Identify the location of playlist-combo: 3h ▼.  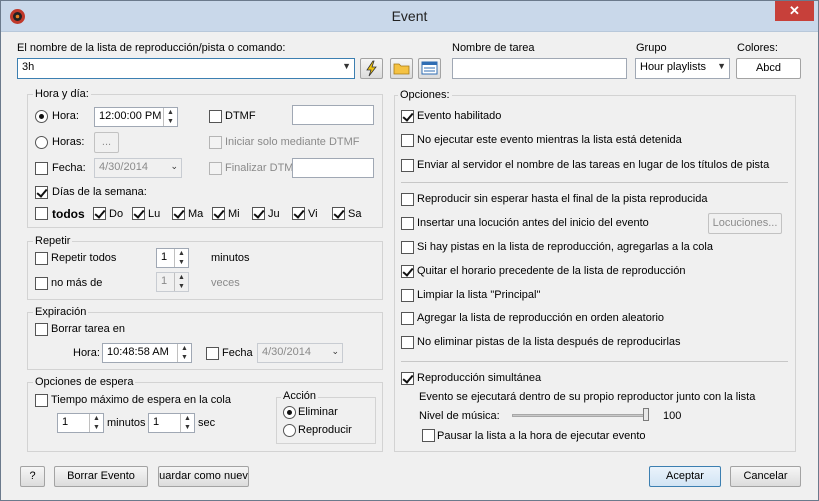
(186, 68).